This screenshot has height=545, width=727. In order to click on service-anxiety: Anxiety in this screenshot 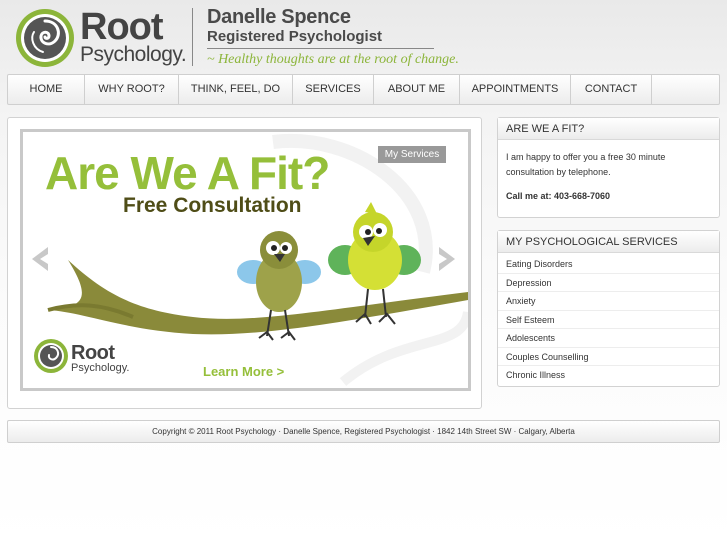, I will do `click(608, 301)`.